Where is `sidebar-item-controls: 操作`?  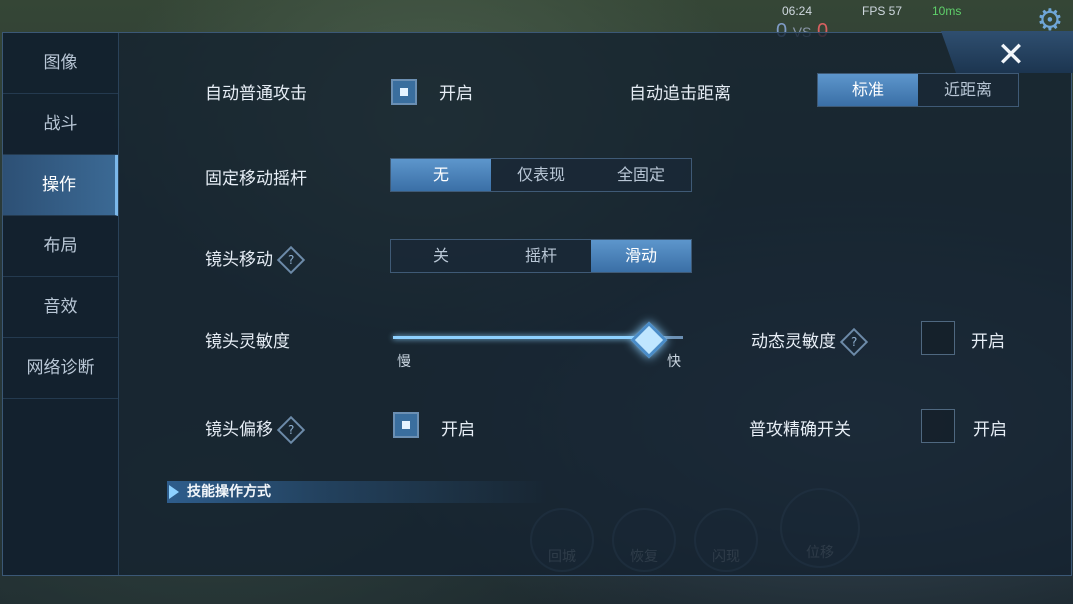
sidebar-item-controls: 操作 is located at coordinates (60, 185).